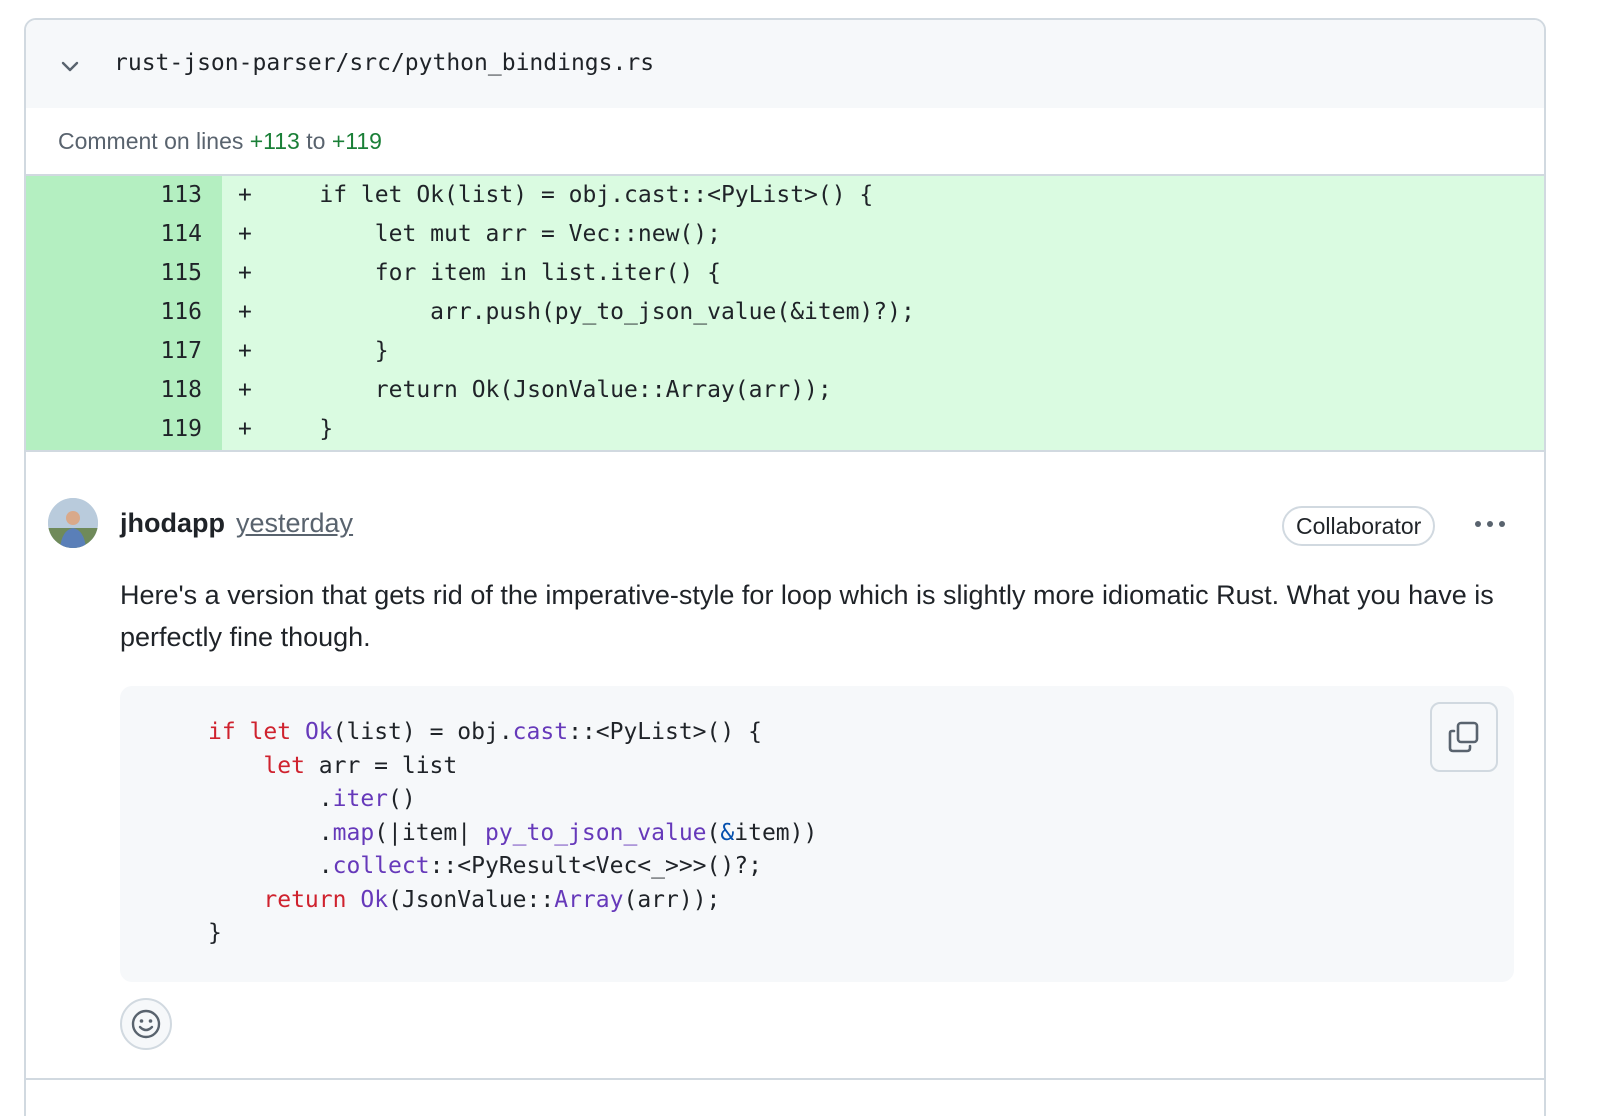 This screenshot has width=1598, height=1116. What do you see at coordinates (492, 234) in the screenshot?
I see `diff-code: let mut arr = Vec::new();` at bounding box center [492, 234].